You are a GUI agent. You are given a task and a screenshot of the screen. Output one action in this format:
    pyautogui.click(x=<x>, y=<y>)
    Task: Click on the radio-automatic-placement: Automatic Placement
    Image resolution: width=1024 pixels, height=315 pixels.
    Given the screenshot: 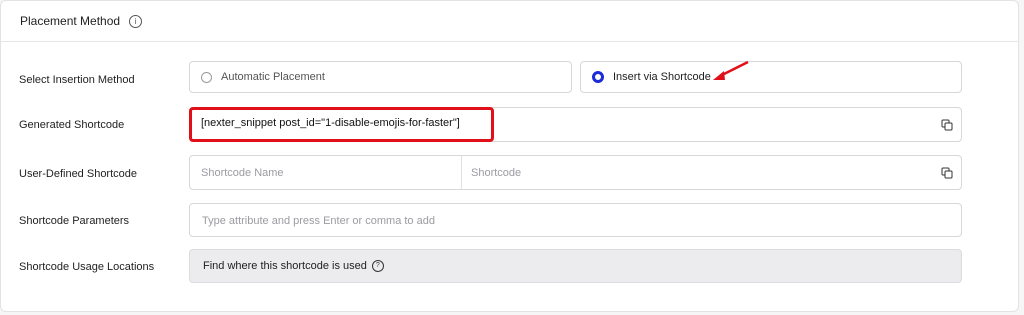 What is the action you would take?
    pyautogui.click(x=380, y=77)
    